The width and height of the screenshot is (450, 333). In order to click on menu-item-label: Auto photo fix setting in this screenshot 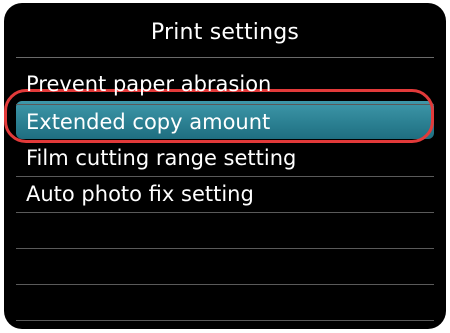, I will do `click(140, 194)`.